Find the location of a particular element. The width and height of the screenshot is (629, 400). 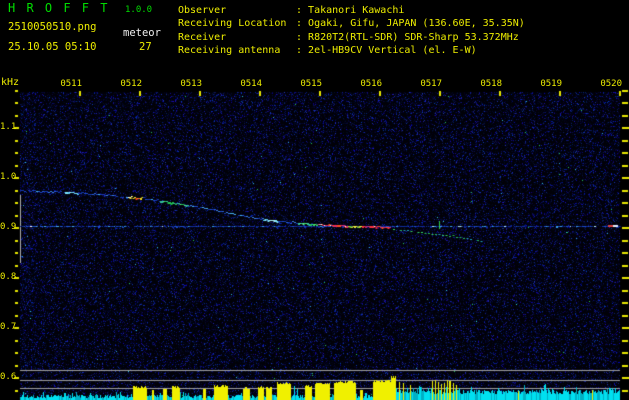

app-version: 1.0.0 is located at coordinates (139, 10).